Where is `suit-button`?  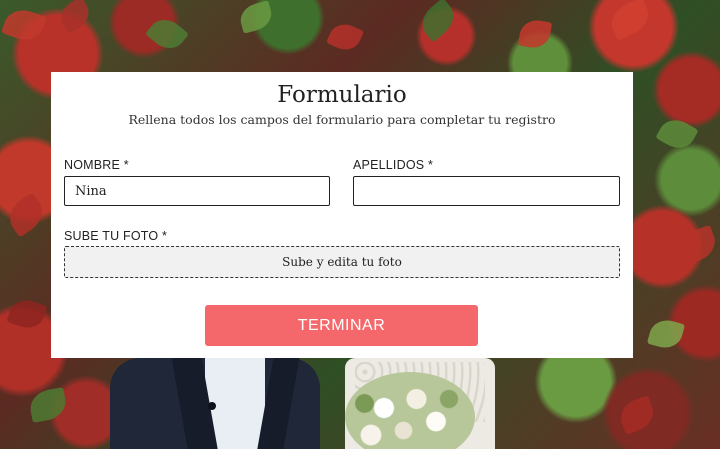 suit-button is located at coordinates (212, 406).